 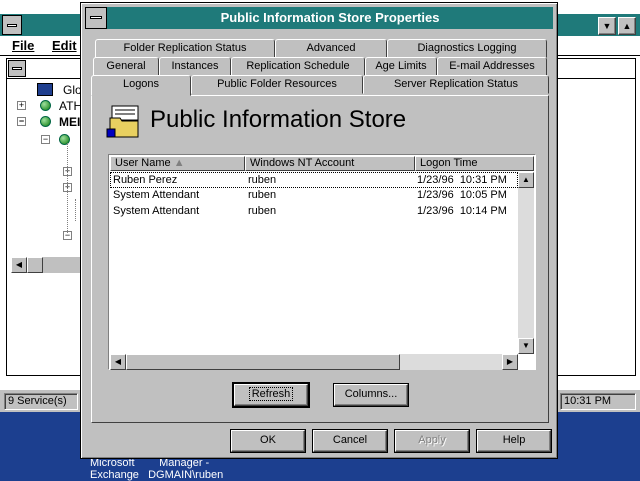 I want to click on dialog-title: Public Information Store Properties, so click(x=330, y=17).